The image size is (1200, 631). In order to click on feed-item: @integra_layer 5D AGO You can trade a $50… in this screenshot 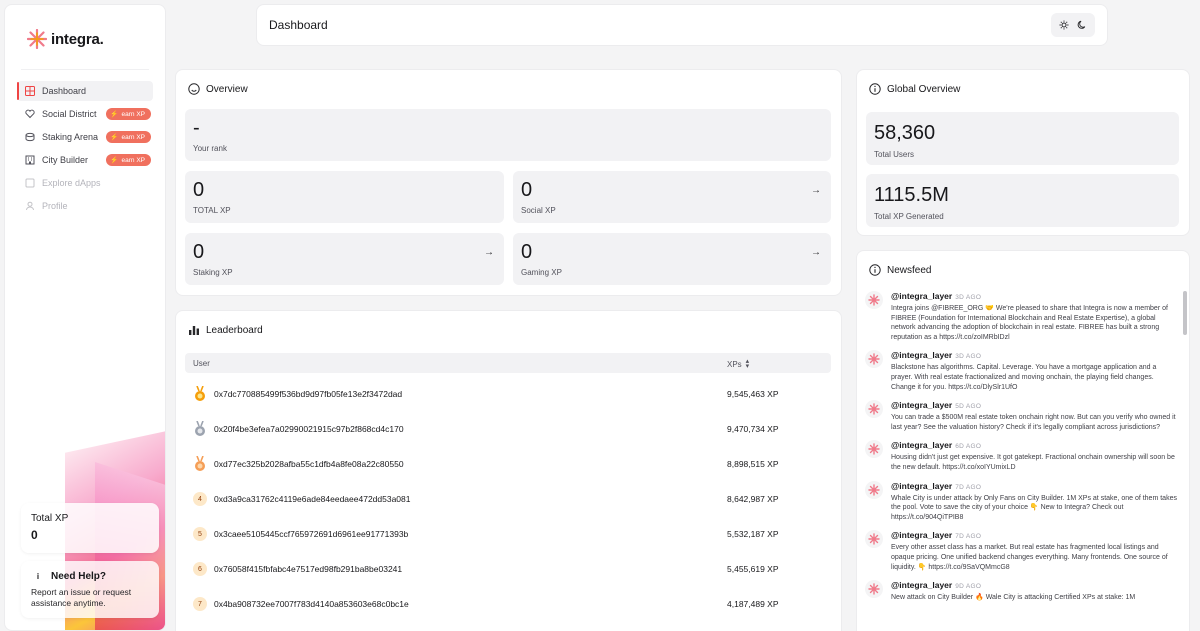, I will do `click(1021, 416)`.